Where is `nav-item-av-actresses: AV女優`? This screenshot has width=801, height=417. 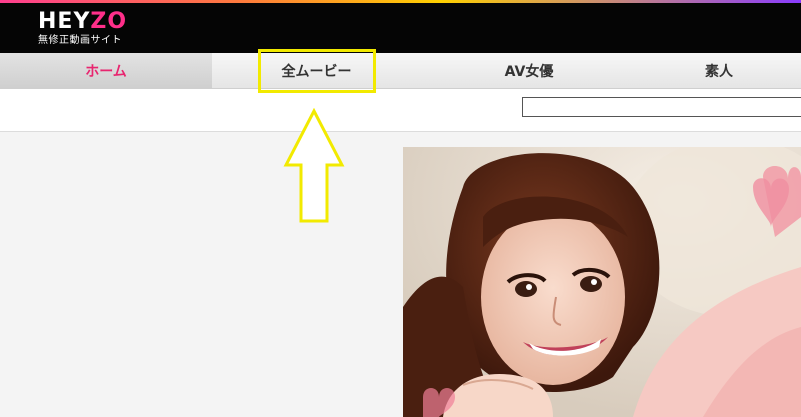
nav-item-av-actresses: AV女優 is located at coordinates (529, 70).